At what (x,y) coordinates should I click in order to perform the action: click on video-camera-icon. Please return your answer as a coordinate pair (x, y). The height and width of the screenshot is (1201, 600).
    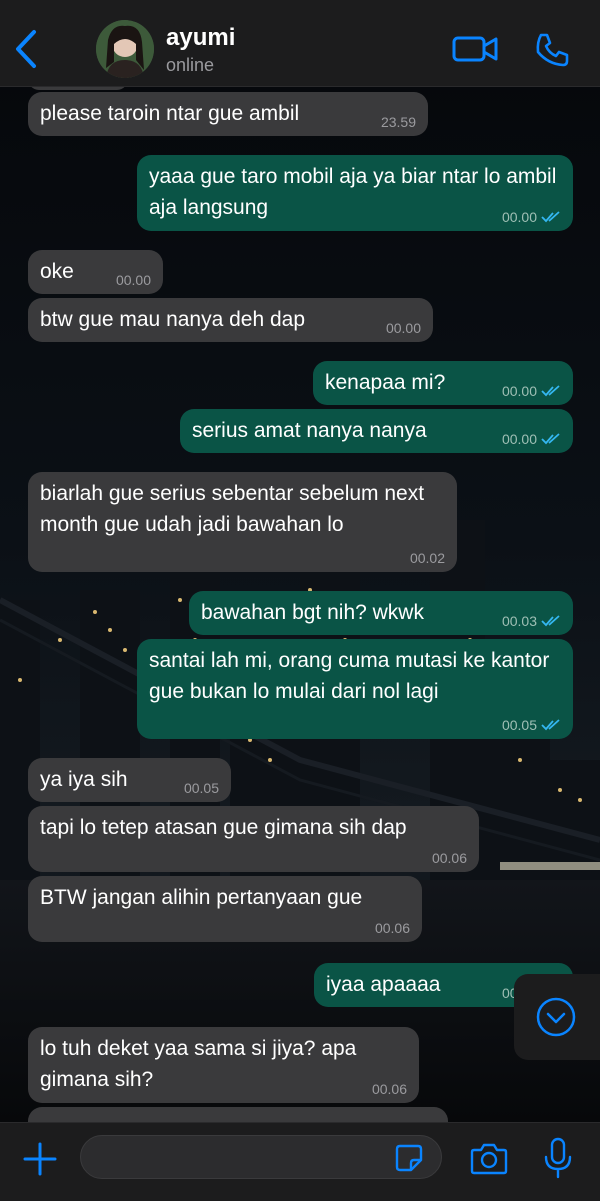
    Looking at the image, I should click on (475, 49).